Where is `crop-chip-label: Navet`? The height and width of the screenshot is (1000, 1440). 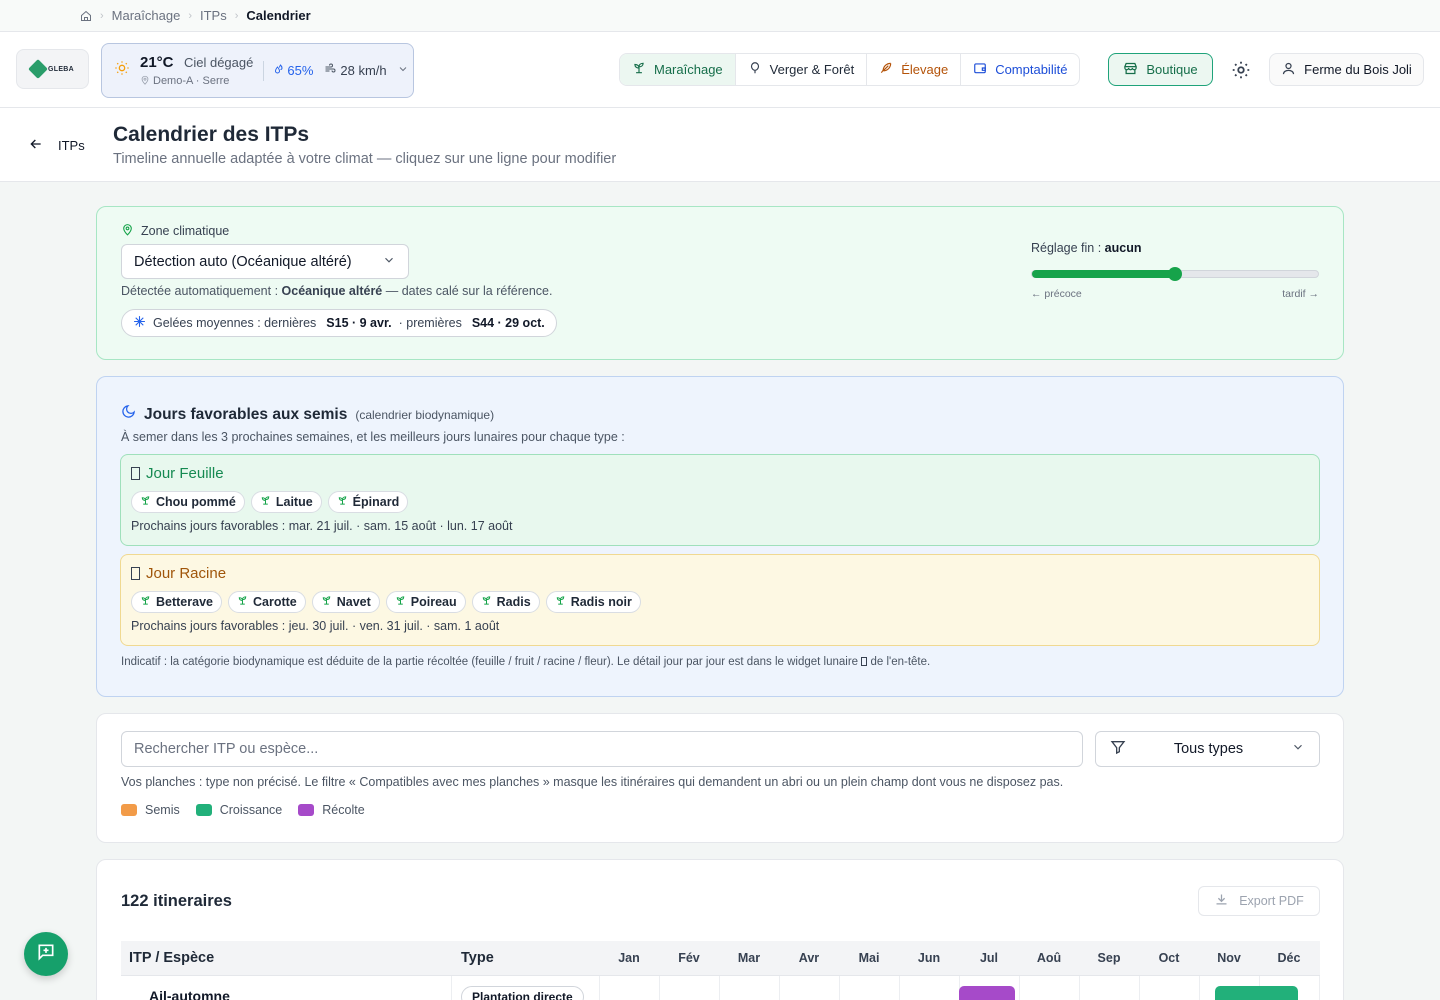
crop-chip-label: Navet is located at coordinates (353, 602).